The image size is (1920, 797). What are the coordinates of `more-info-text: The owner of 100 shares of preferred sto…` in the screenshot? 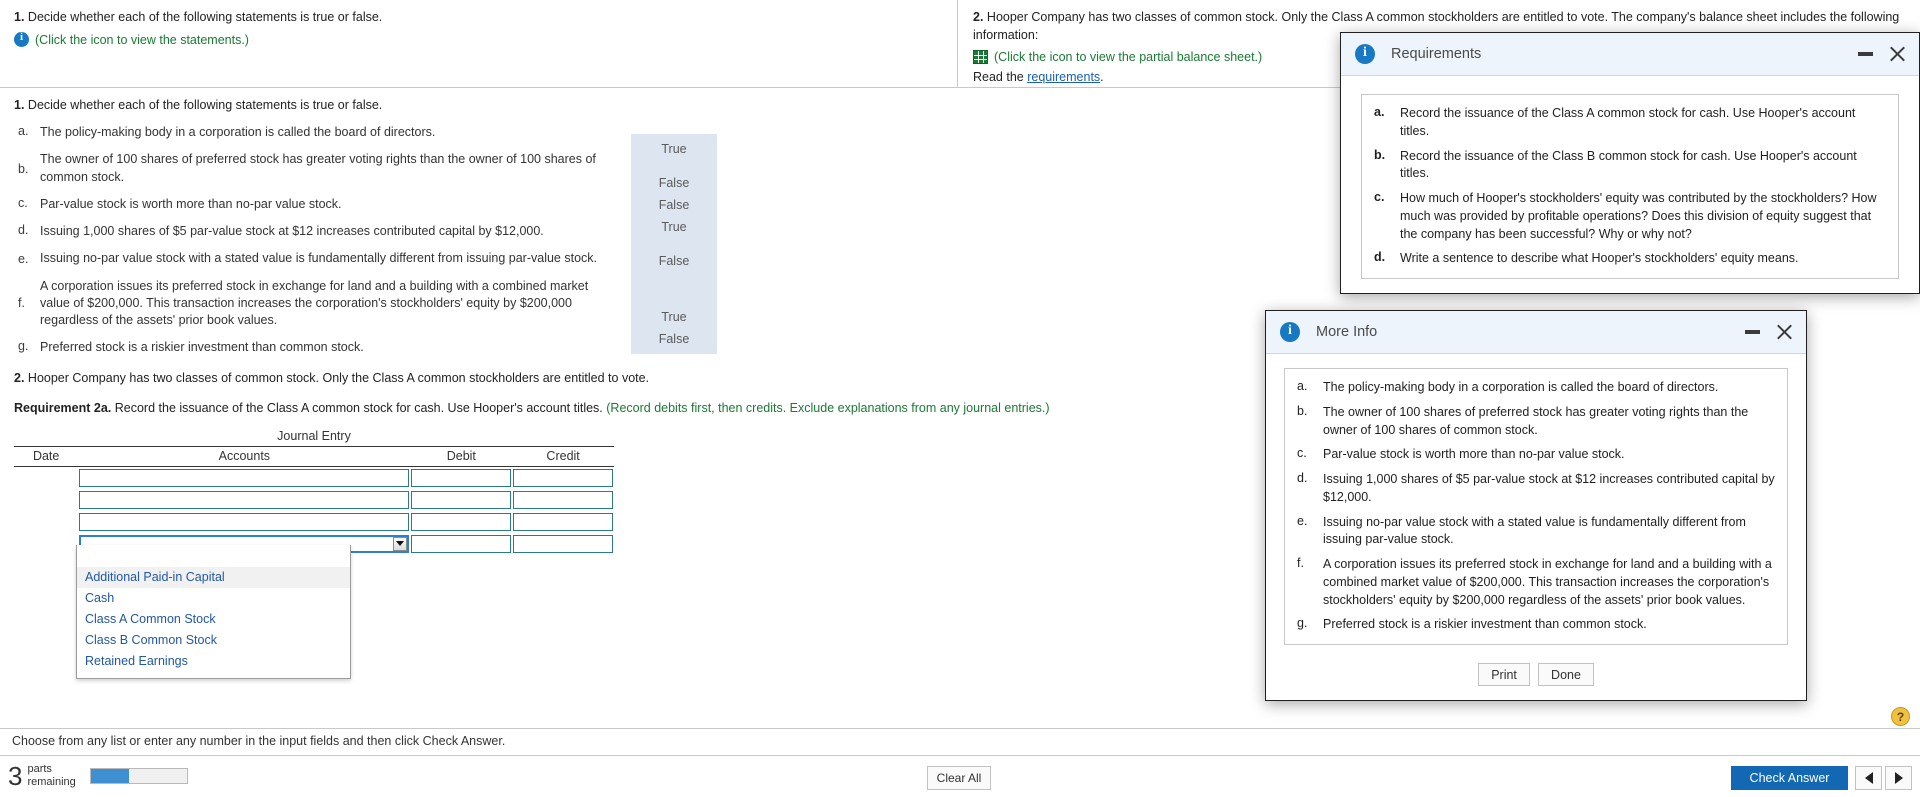 It's located at (1536, 420).